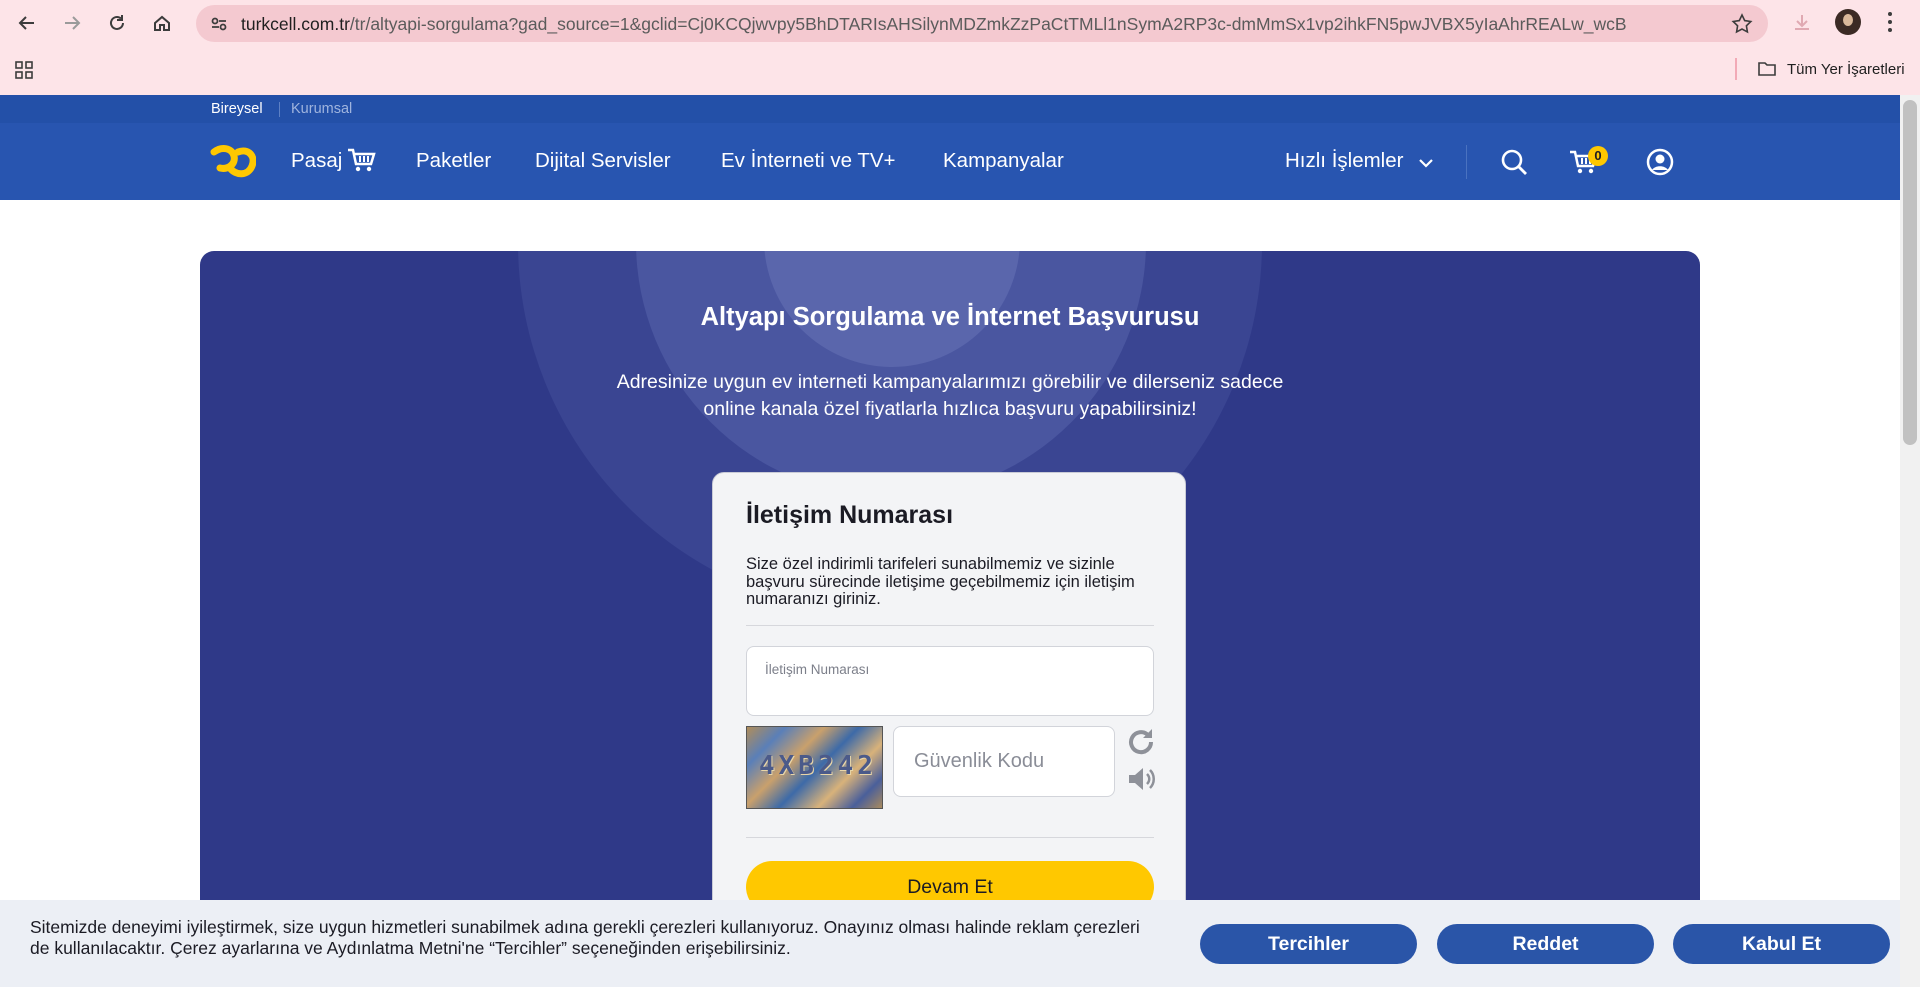 Image resolution: width=1920 pixels, height=987 pixels. I want to click on accept-button: Kabul Et, so click(1781, 944).